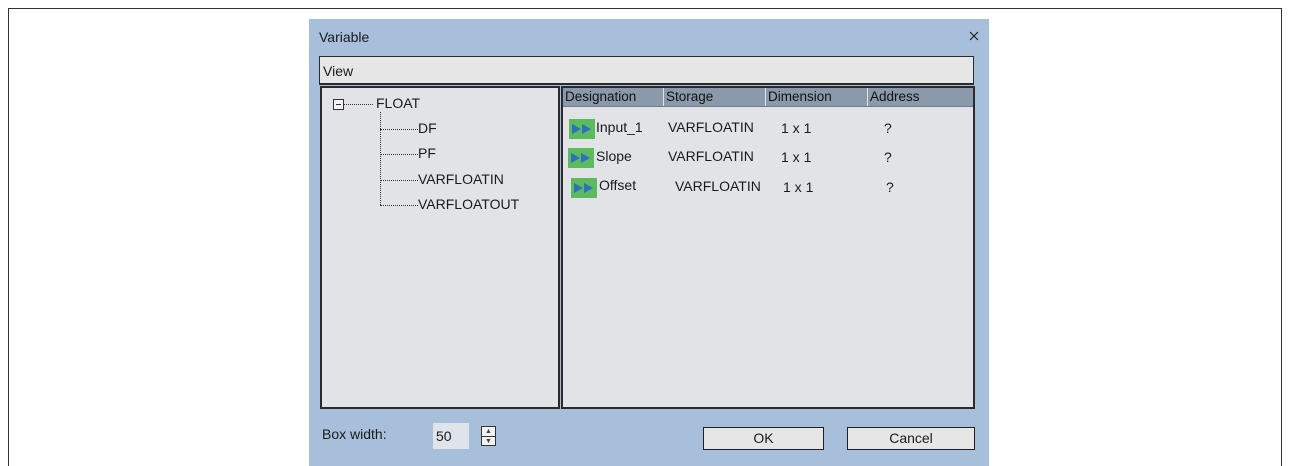  Describe the element at coordinates (344, 37) in the screenshot. I see `dialog-title: Variable` at that location.